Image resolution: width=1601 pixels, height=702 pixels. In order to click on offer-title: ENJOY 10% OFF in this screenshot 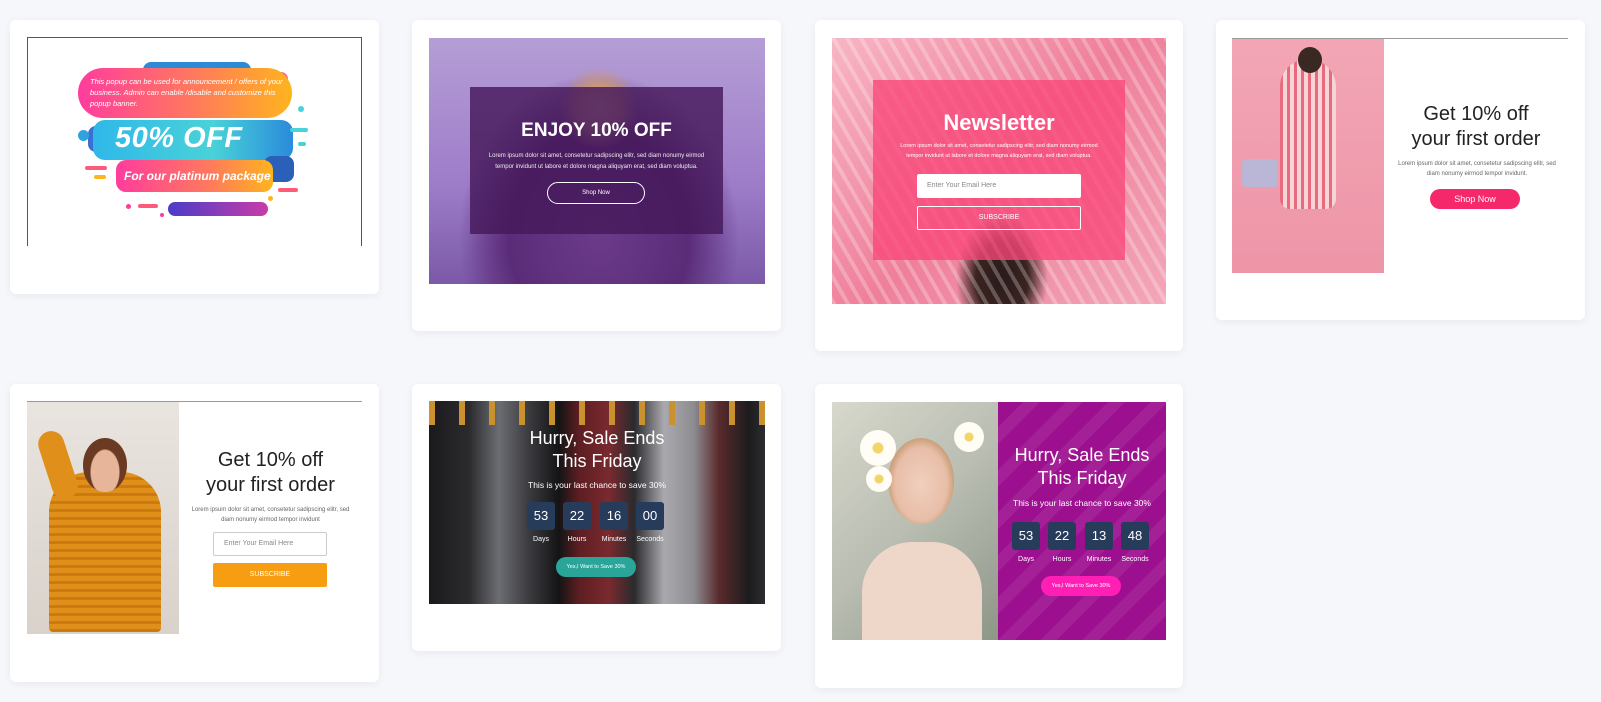, I will do `click(596, 130)`.